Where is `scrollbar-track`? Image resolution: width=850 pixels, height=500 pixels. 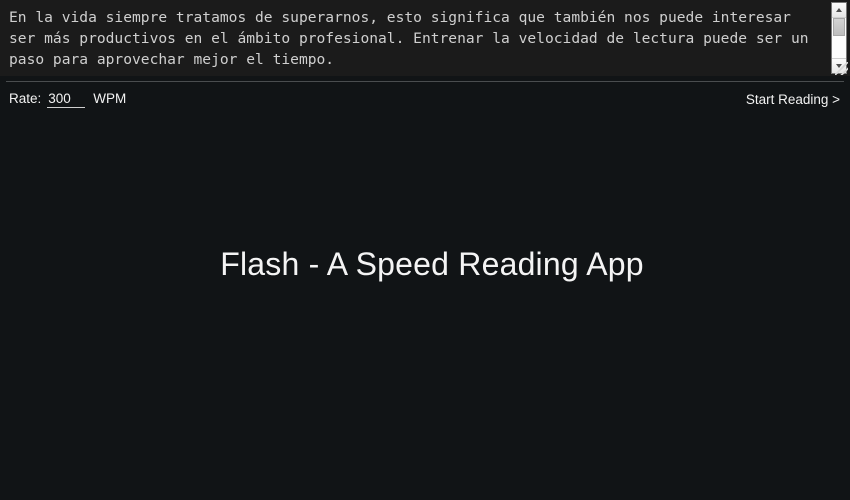
scrollbar-track is located at coordinates (839, 38).